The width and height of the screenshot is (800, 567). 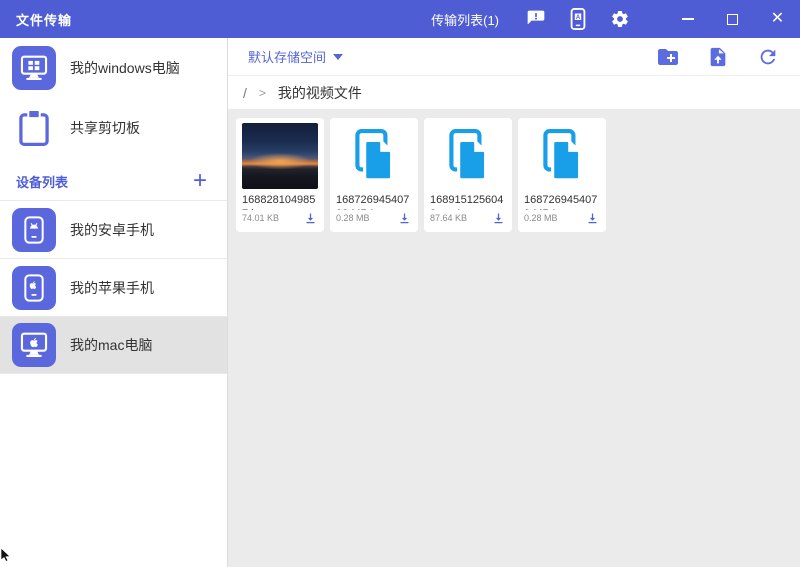 I want to click on file-name: 1687269454079.MP4, so click(x=561, y=202).